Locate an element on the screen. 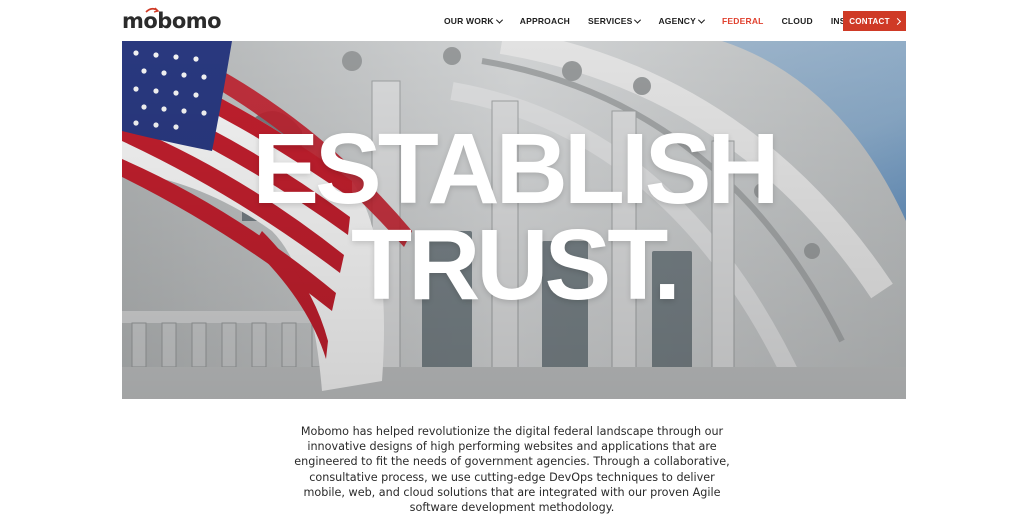 This screenshot has width=1024, height=524. contact-button-label: CONTACT is located at coordinates (869, 21).